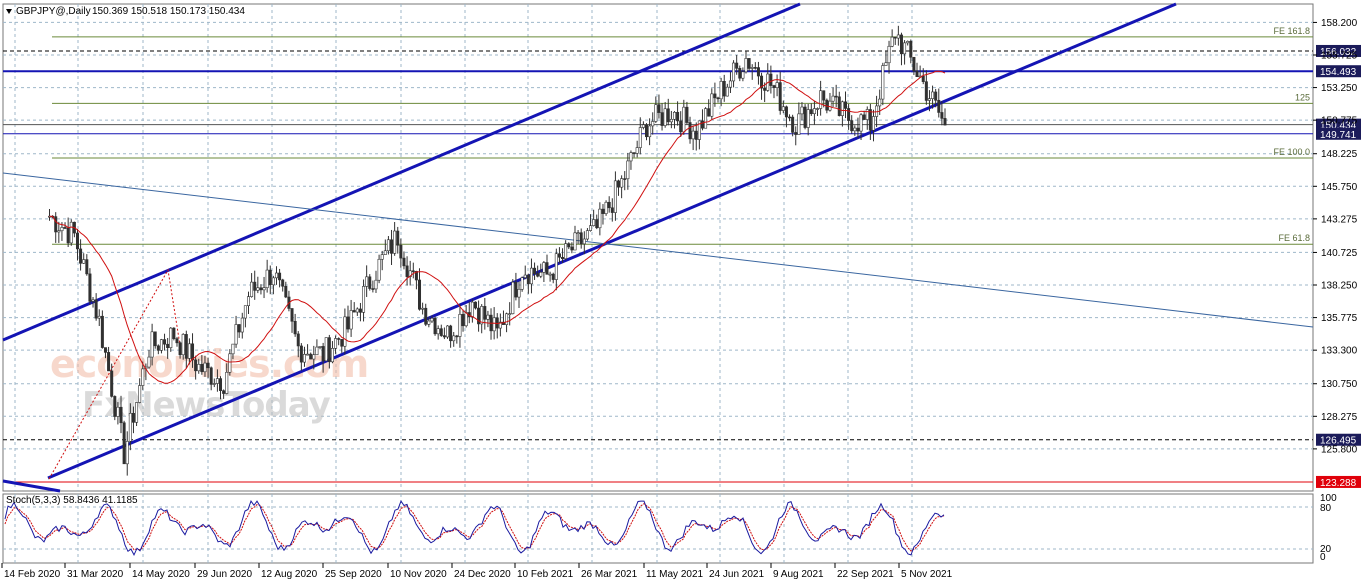  I want to click on price-tick-label: 135.775, so click(1339, 318).